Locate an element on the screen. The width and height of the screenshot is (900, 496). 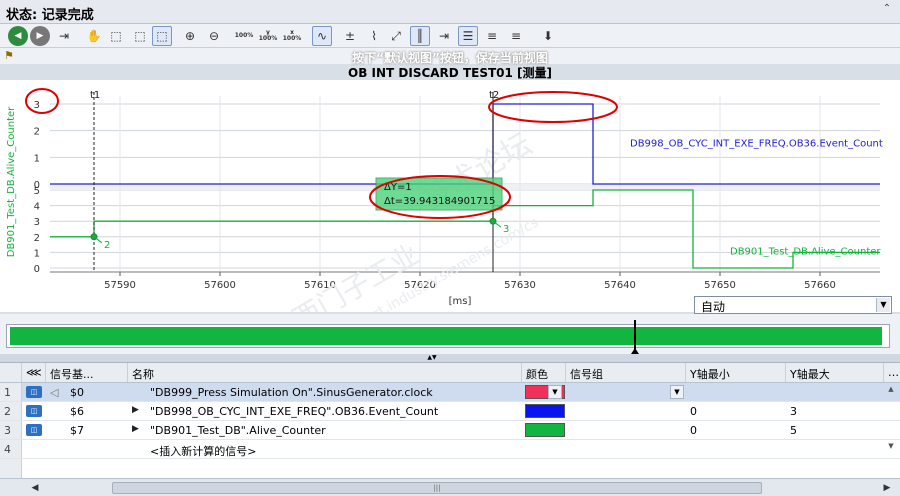
x-tick-label: 57640 is located at coordinates (620, 285).